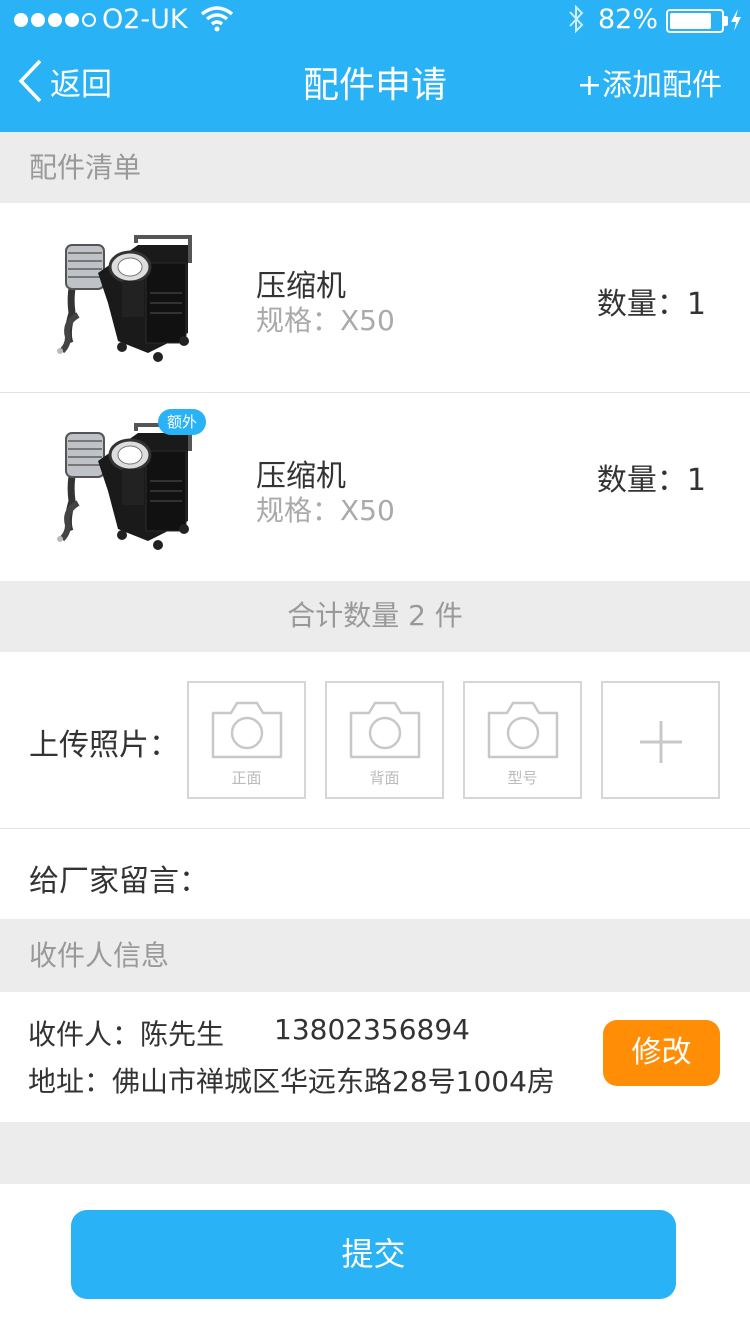 Image resolution: width=750 pixels, height=1334 pixels. What do you see at coordinates (375, 297) in the screenshot?
I see `list-item: 压缩机 规格：X50 数量：1` at bounding box center [375, 297].